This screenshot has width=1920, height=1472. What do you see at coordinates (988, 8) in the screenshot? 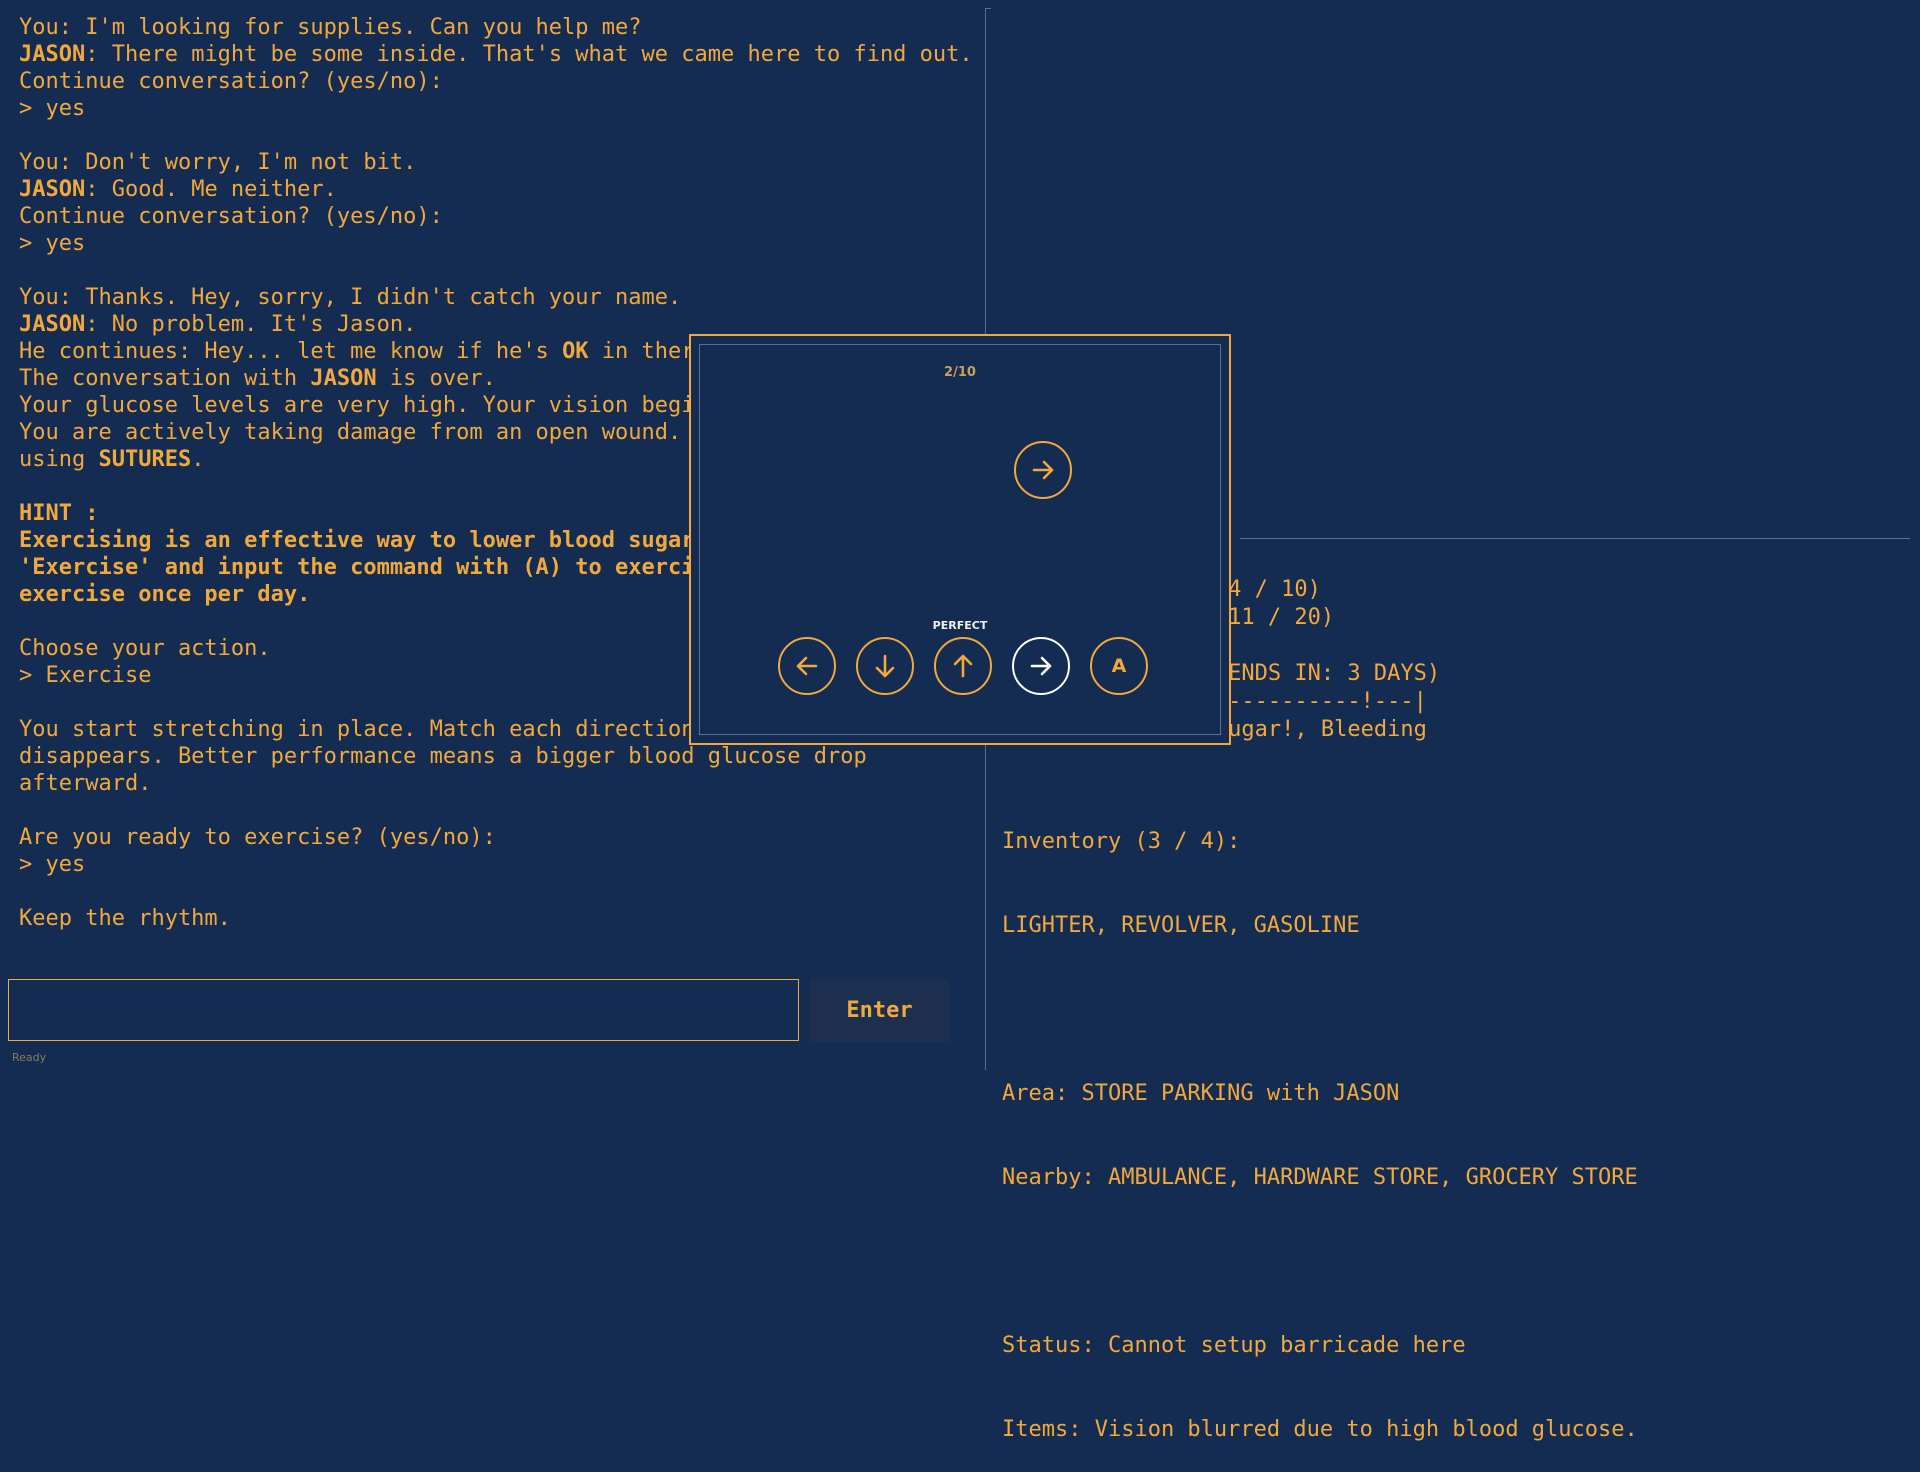
I see `panel-divider-tick` at bounding box center [988, 8].